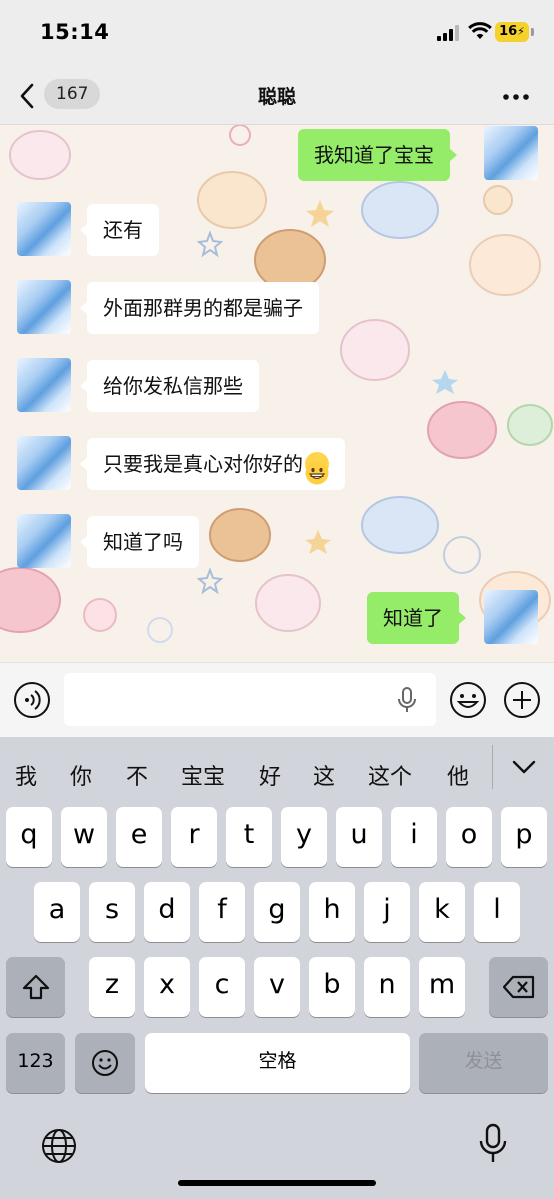 The width and height of the screenshot is (554, 1199). What do you see at coordinates (497, 912) in the screenshot?
I see `key-l: l` at bounding box center [497, 912].